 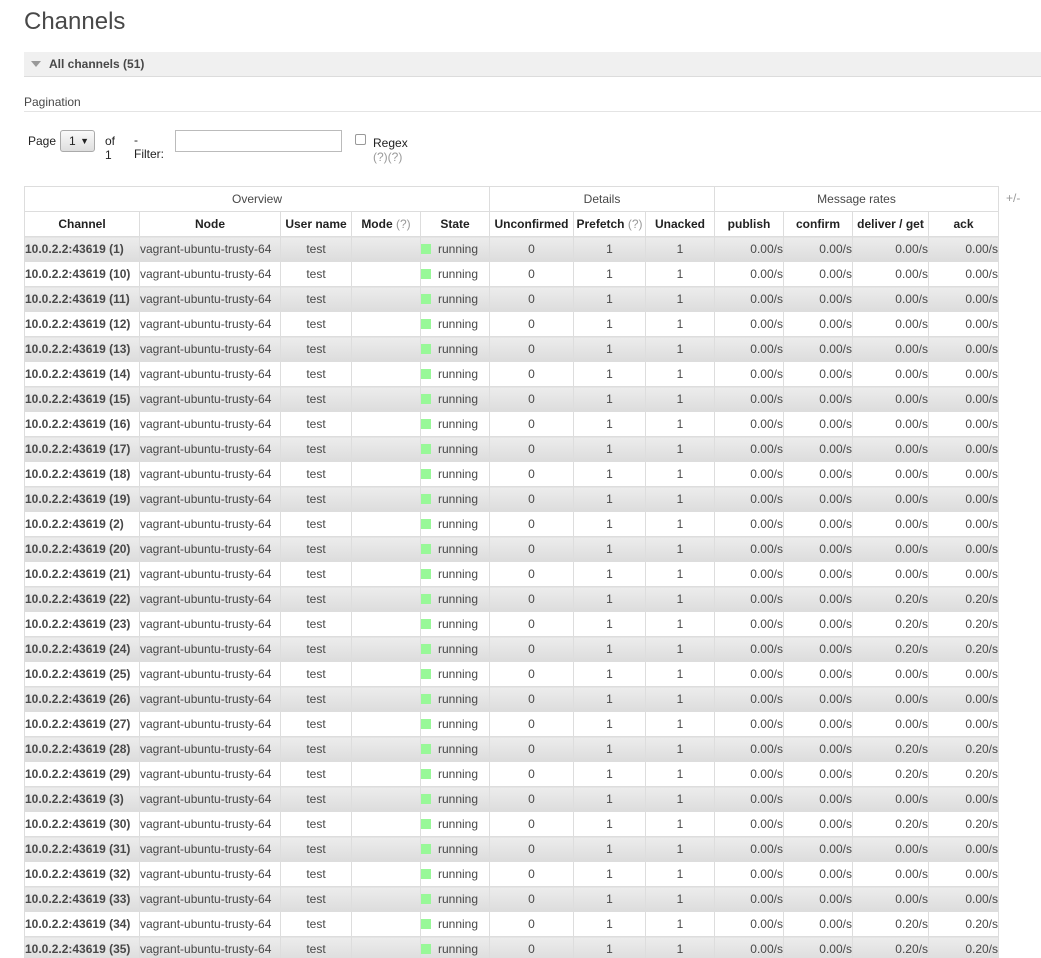 What do you see at coordinates (82, 774) in the screenshot?
I see `channel-link: 10.0.2.2:43619 (29)` at bounding box center [82, 774].